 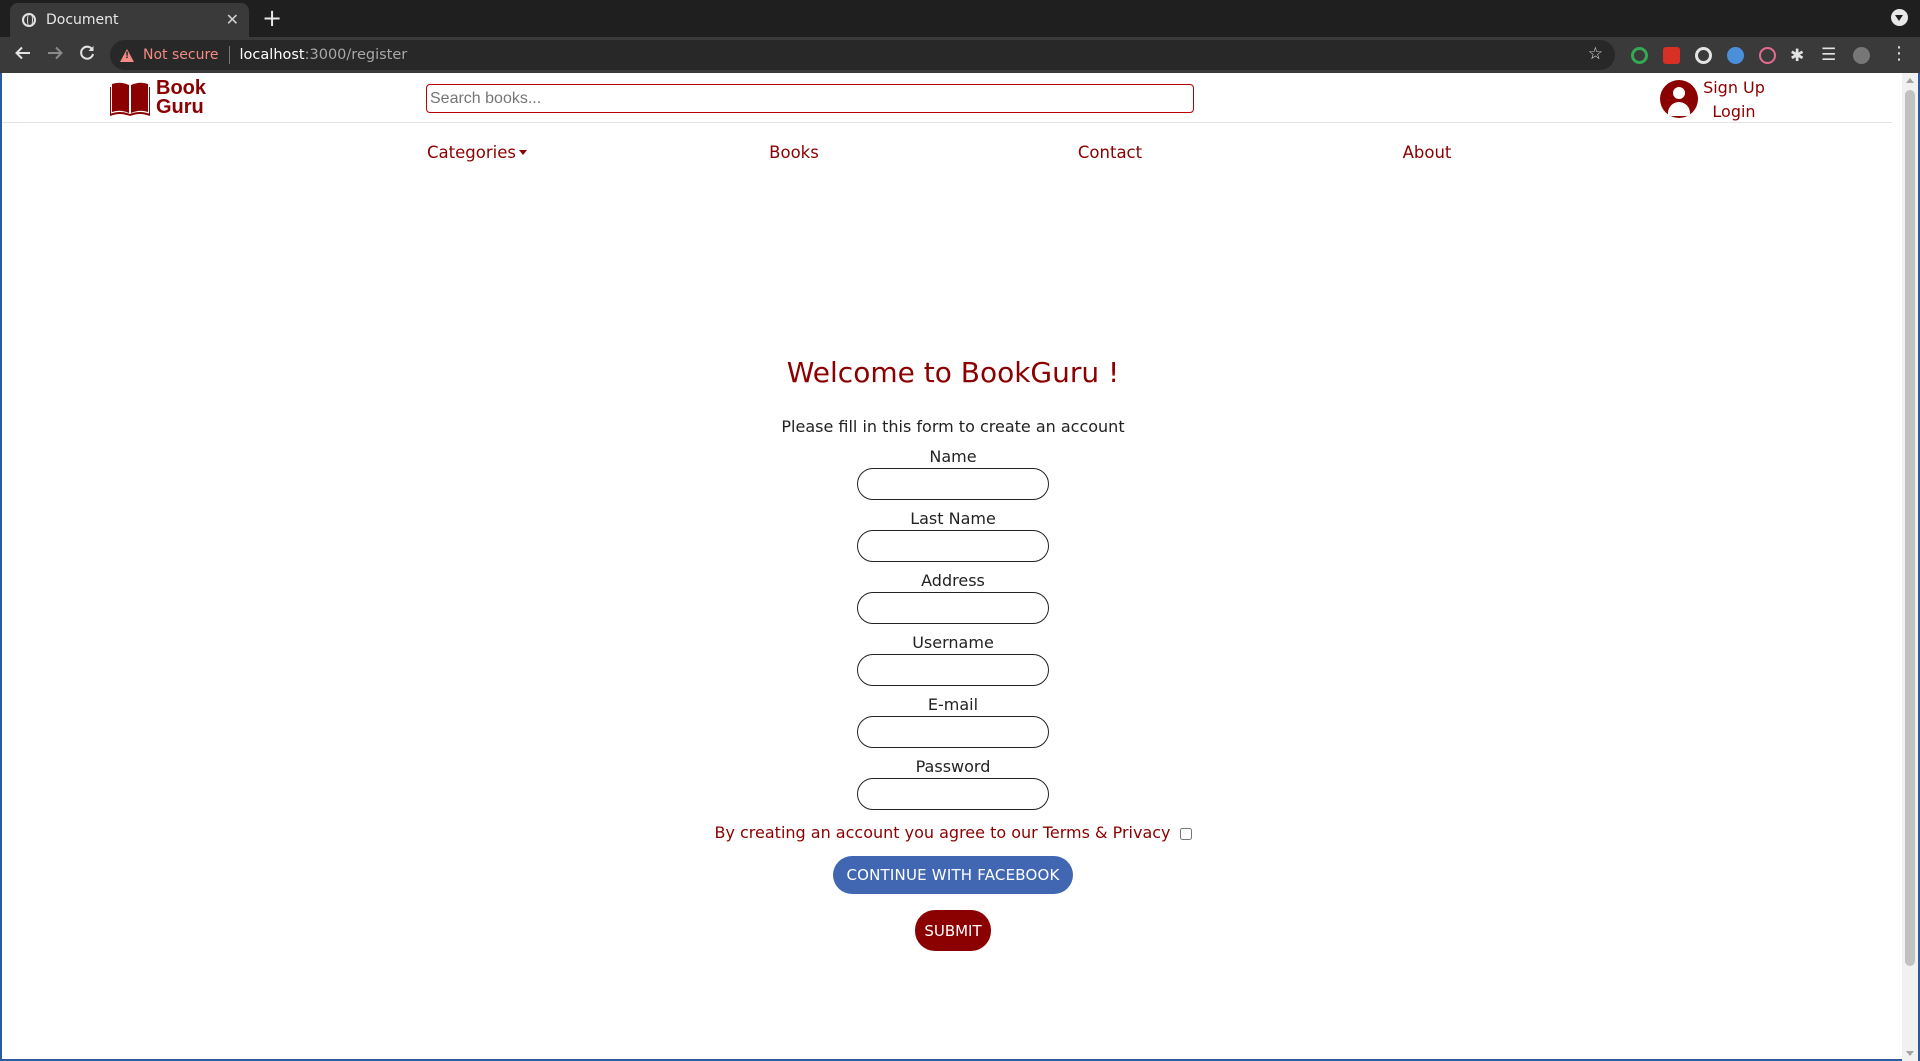 I want to click on search-input, so click(x=810, y=98).